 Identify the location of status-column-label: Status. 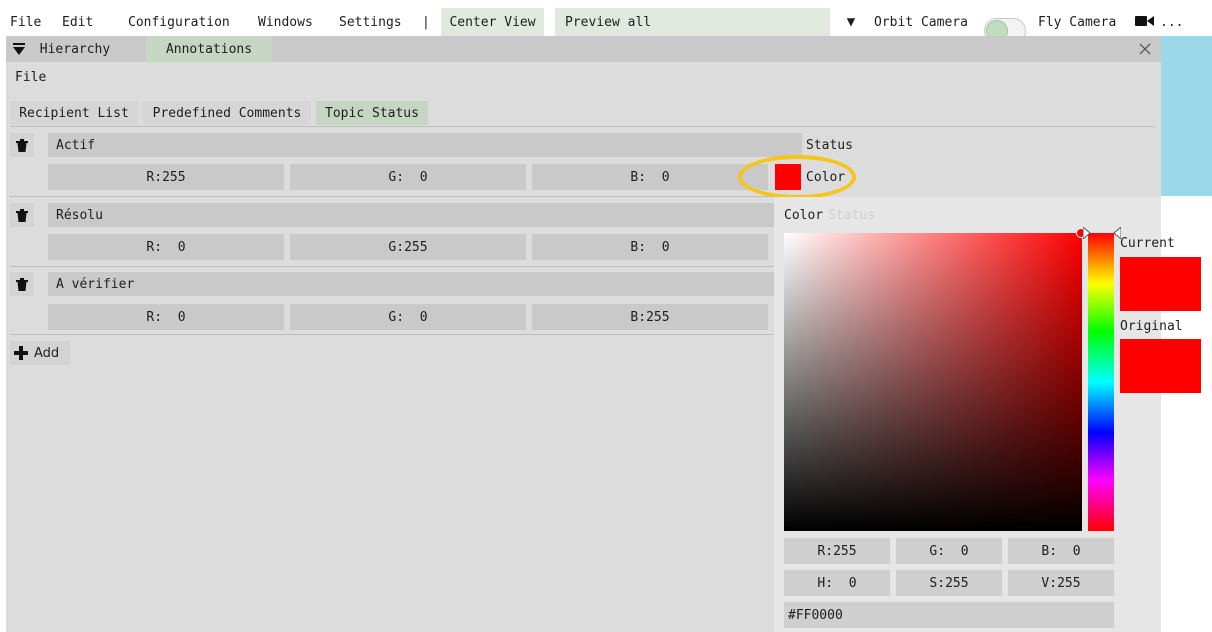
(829, 145).